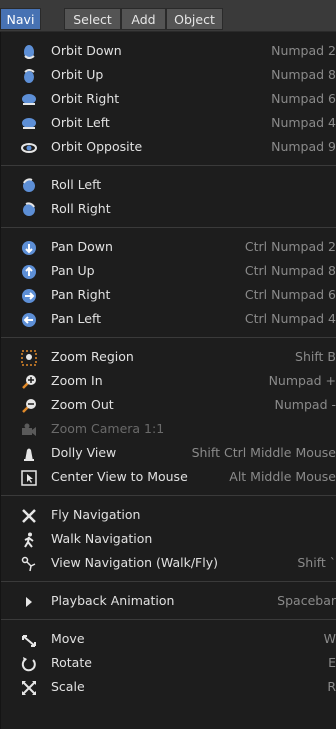 This screenshot has width=336, height=729. What do you see at coordinates (29, 296) in the screenshot?
I see `pan-right-icon` at bounding box center [29, 296].